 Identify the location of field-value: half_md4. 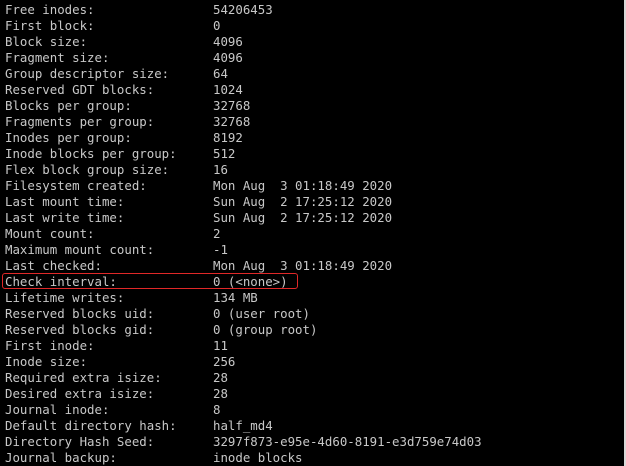
(243, 425).